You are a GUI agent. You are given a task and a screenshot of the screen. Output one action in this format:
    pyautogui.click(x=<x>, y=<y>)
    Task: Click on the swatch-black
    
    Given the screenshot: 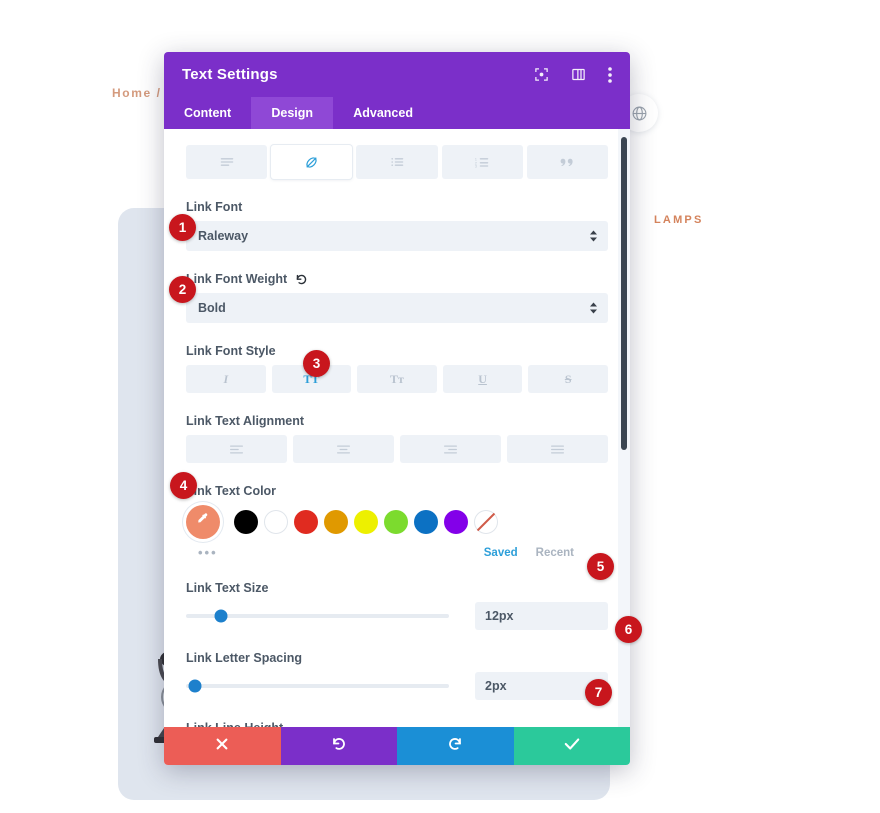 What is the action you would take?
    pyautogui.click(x=246, y=522)
    